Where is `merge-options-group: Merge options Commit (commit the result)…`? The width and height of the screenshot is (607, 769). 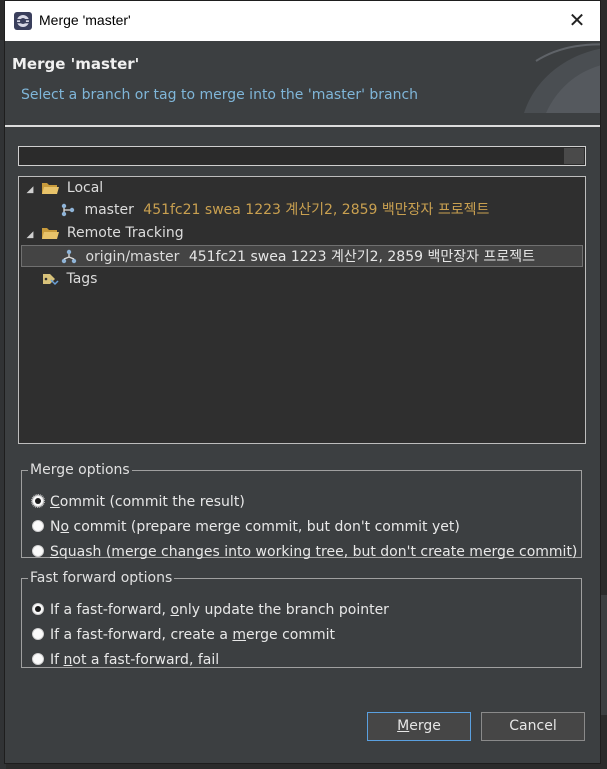 merge-options-group: Merge options Commit (commit the result)… is located at coordinates (301, 511).